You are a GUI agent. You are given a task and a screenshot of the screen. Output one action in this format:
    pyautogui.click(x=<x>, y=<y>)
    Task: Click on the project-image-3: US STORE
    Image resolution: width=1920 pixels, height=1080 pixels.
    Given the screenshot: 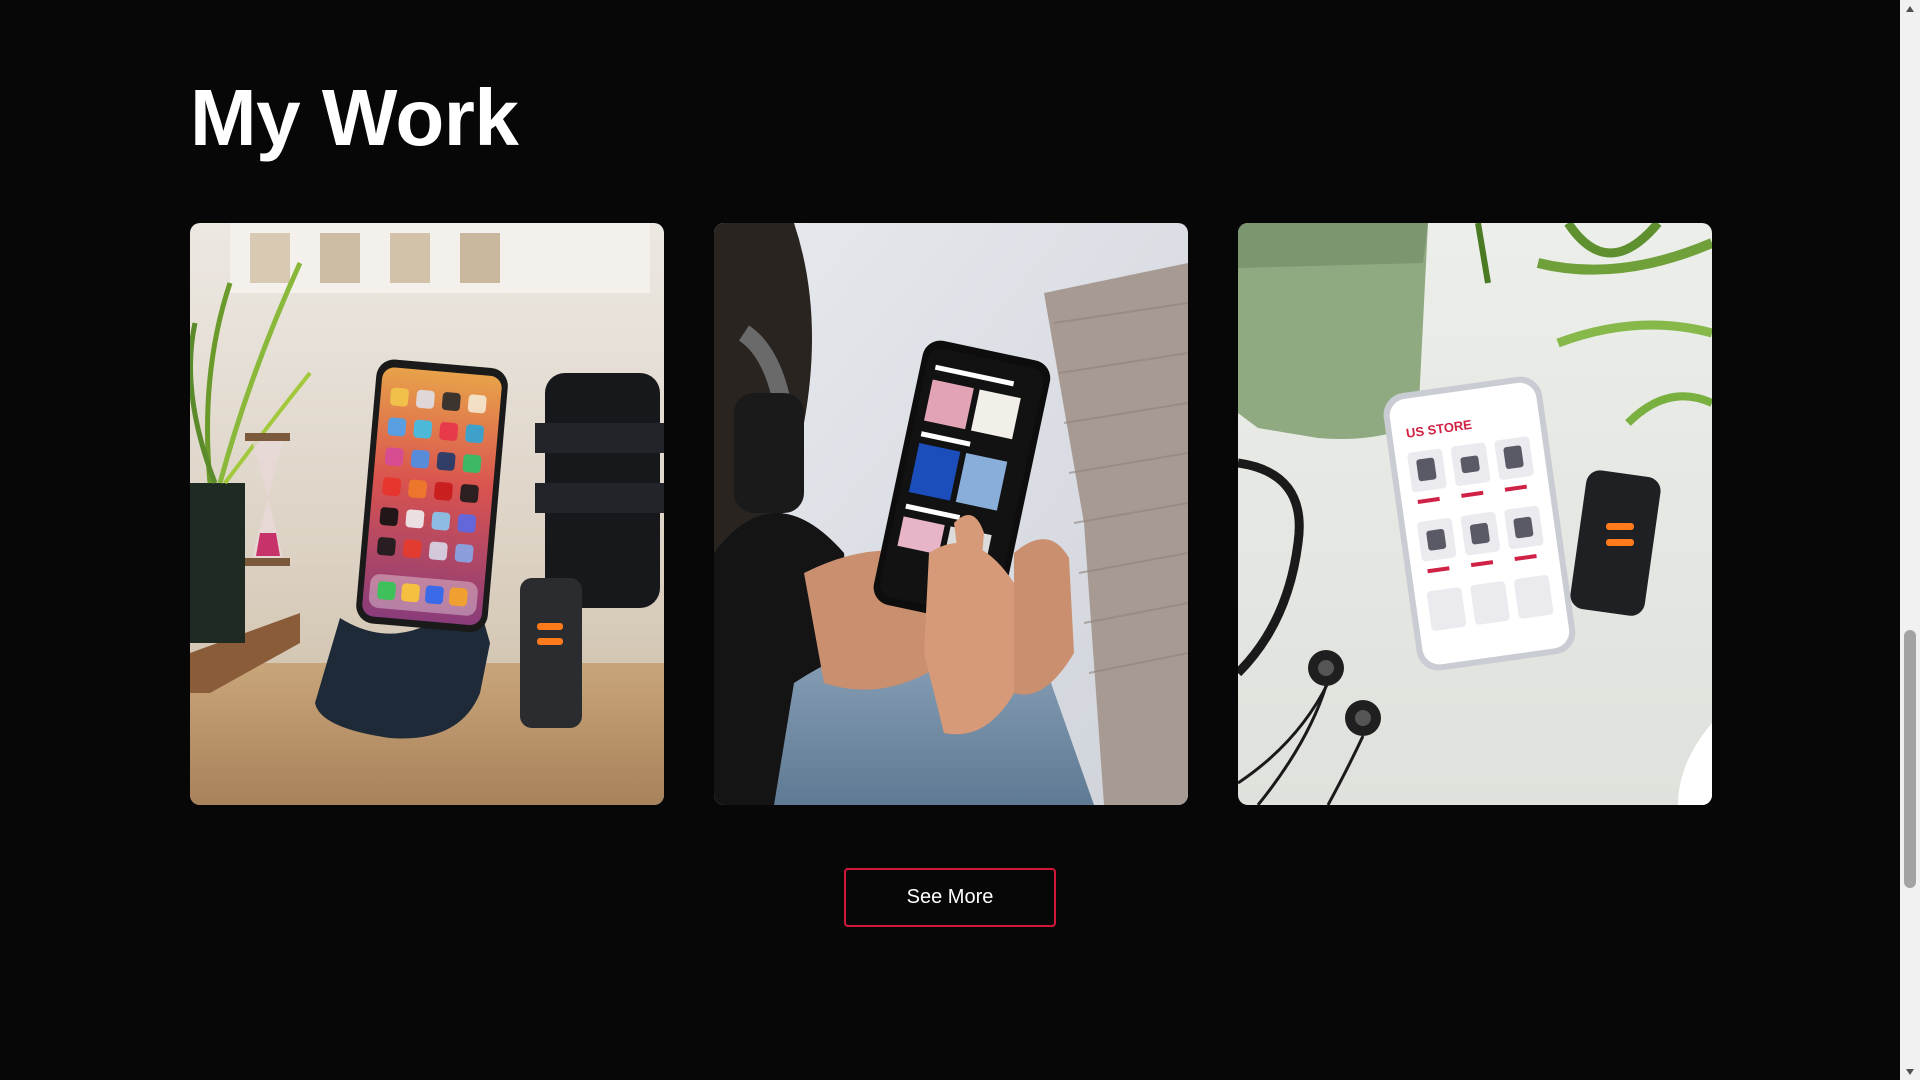 What is the action you would take?
    pyautogui.click(x=1475, y=514)
    